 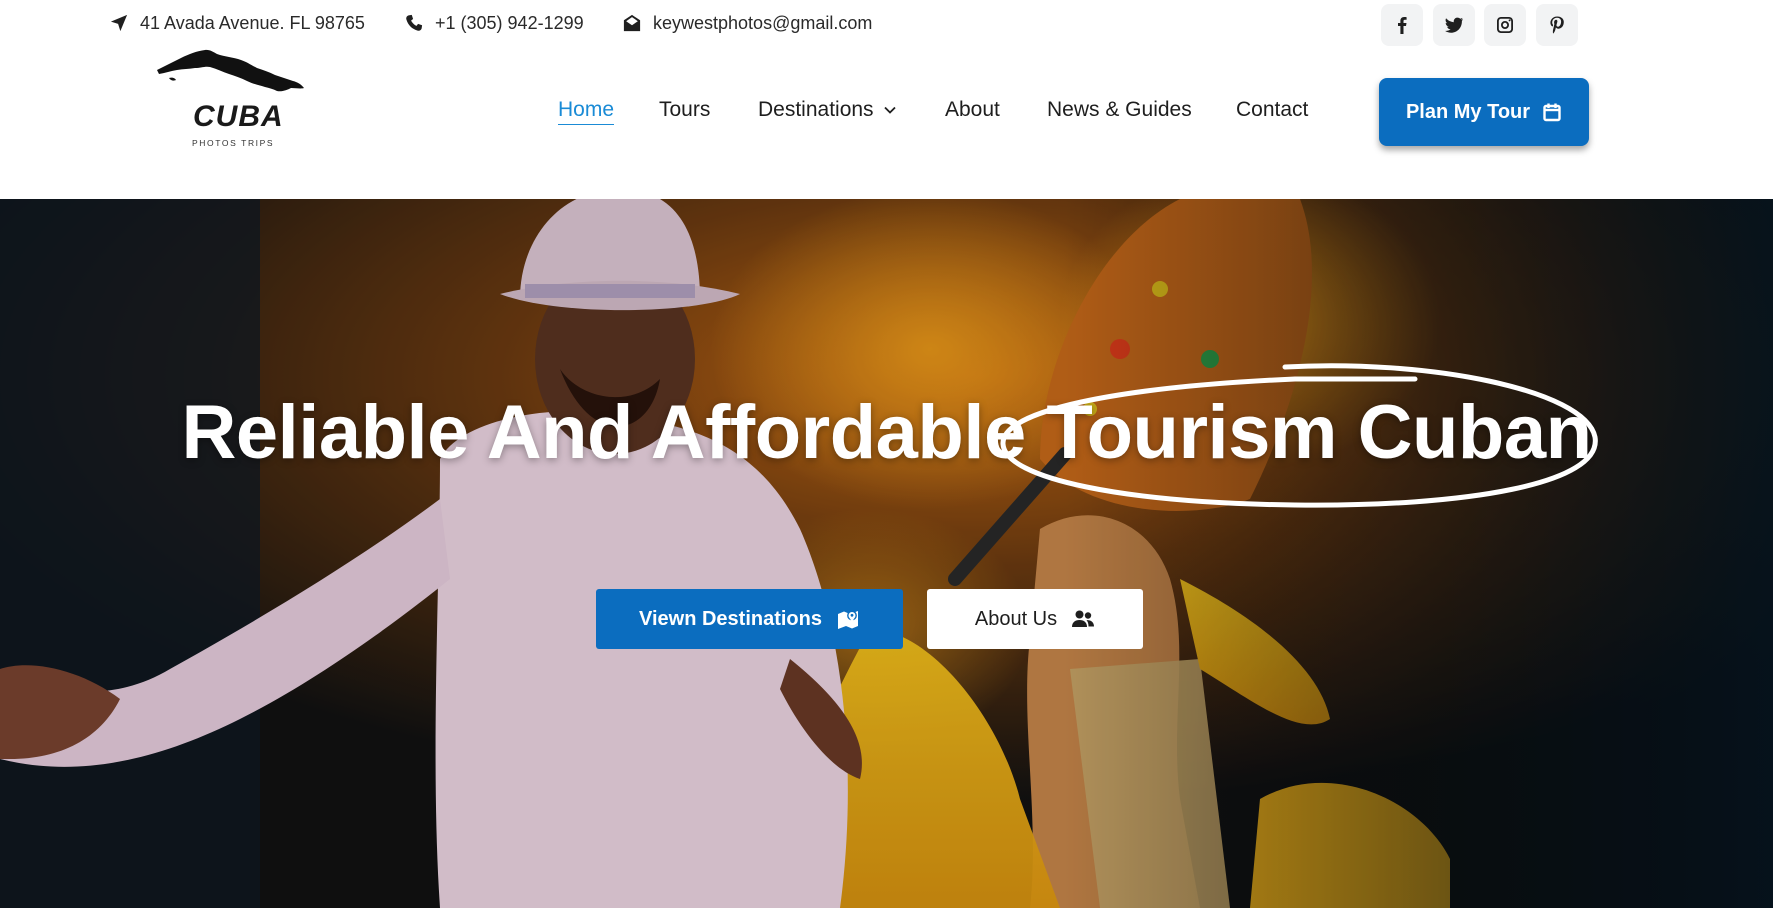 I want to click on address-text: 41 Avada Avenue. FL 98765, so click(x=252, y=22).